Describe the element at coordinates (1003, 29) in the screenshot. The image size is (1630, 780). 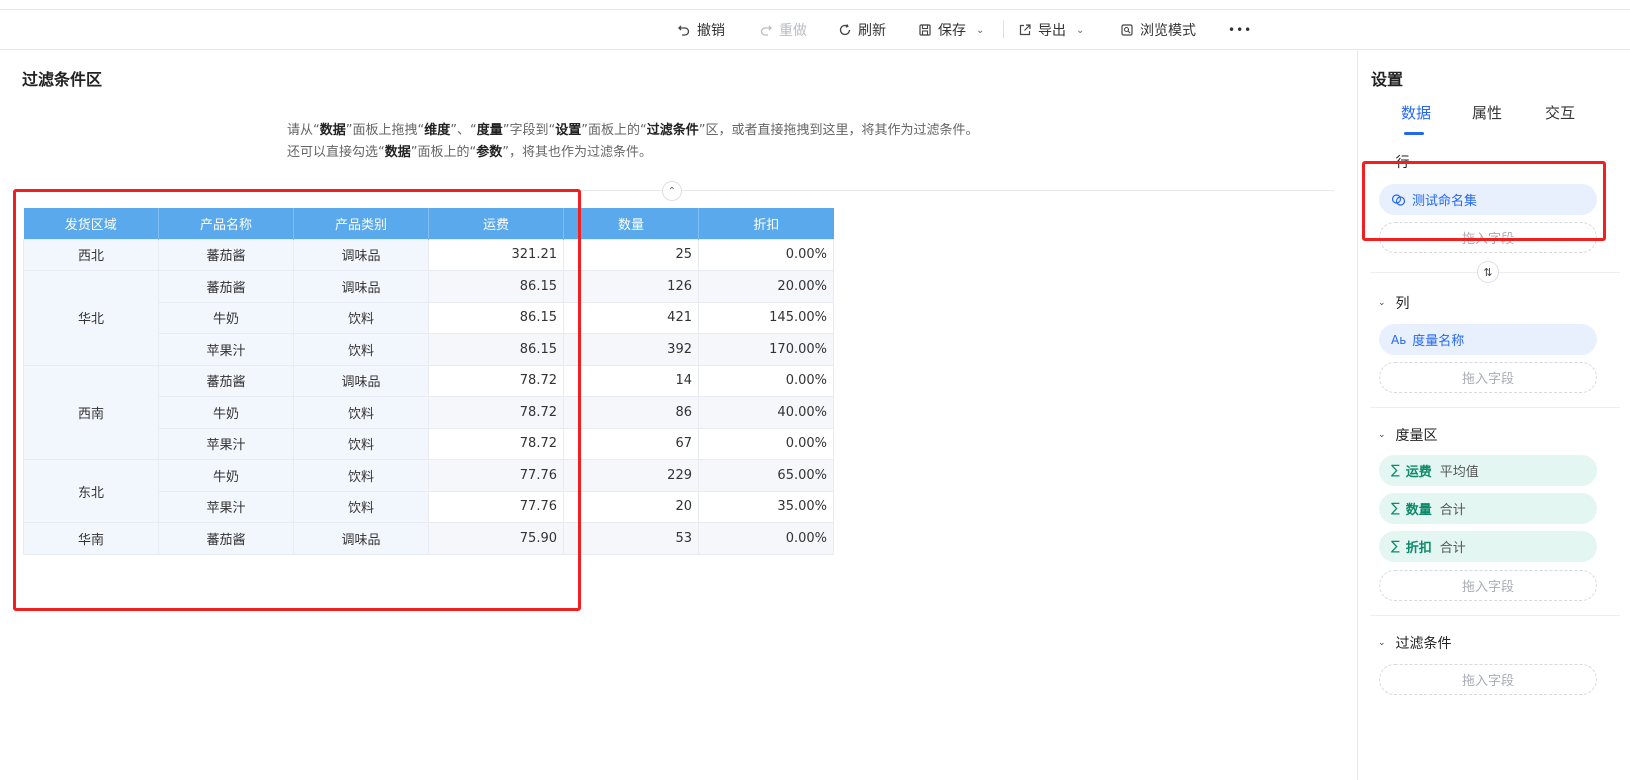
I see `toolbar-separator` at that location.